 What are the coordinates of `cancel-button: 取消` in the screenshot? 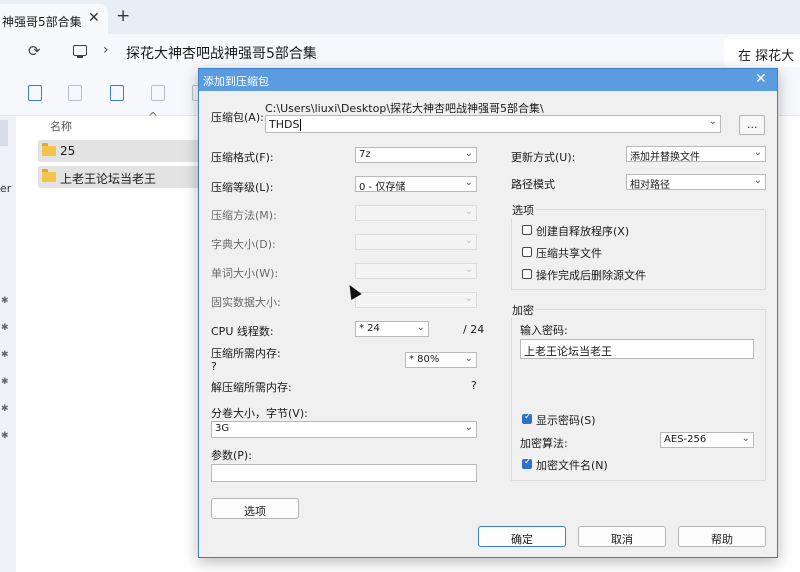 It's located at (622, 536).